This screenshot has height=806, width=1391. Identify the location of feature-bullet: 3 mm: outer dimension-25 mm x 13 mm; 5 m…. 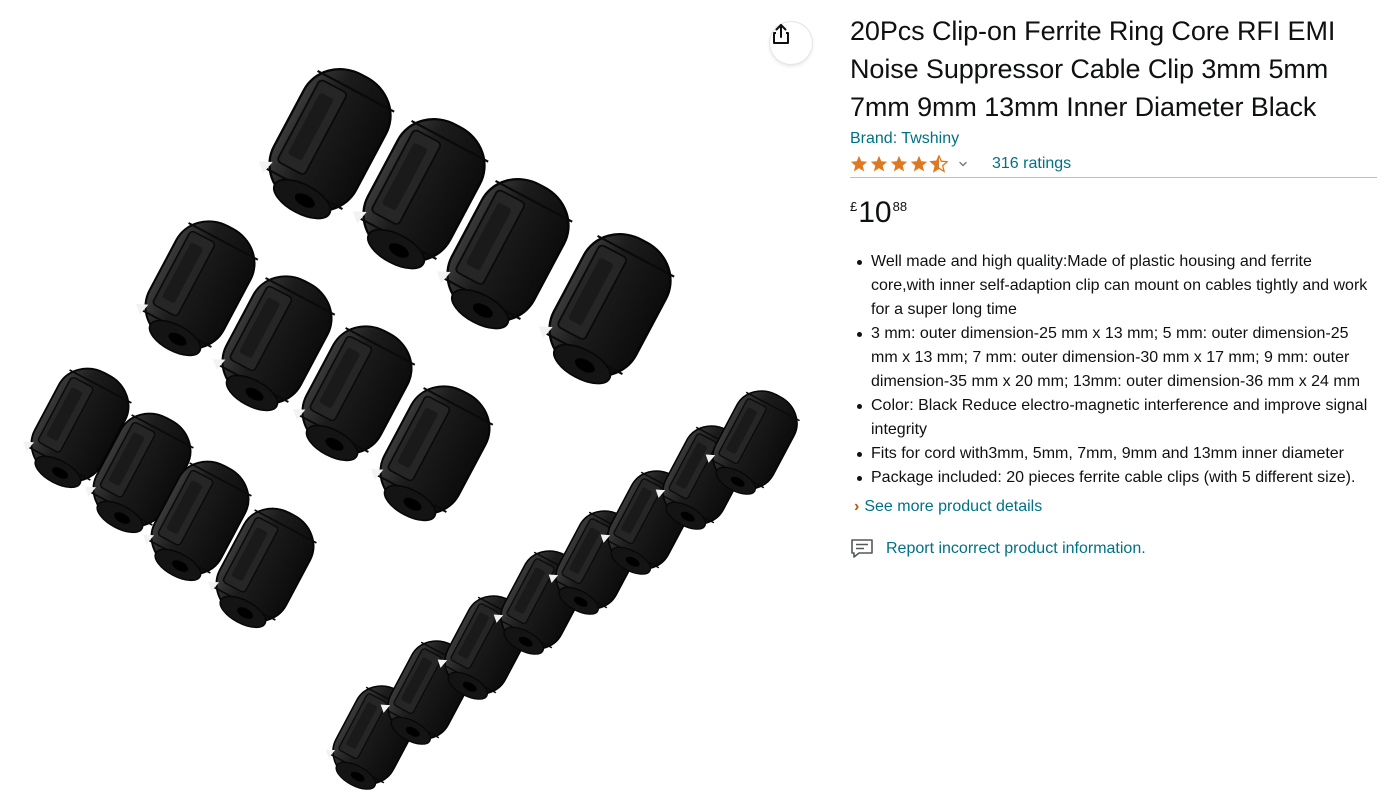
(1114, 358).